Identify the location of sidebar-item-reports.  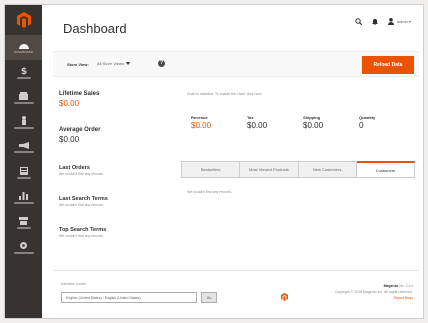
(23, 197).